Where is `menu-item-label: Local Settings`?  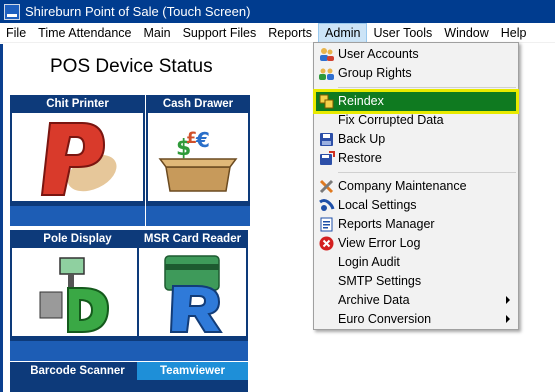
menu-item-label: Local Settings is located at coordinates (377, 205).